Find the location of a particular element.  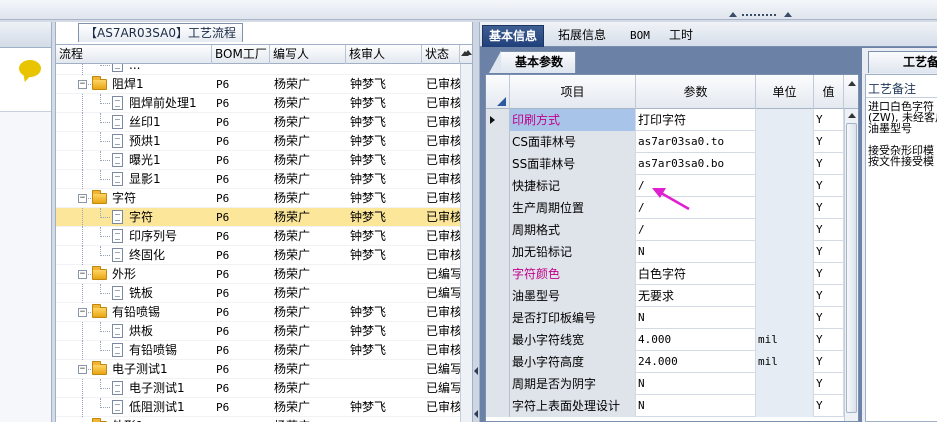

tab-basic-params: 基本参数 is located at coordinates (532, 62).